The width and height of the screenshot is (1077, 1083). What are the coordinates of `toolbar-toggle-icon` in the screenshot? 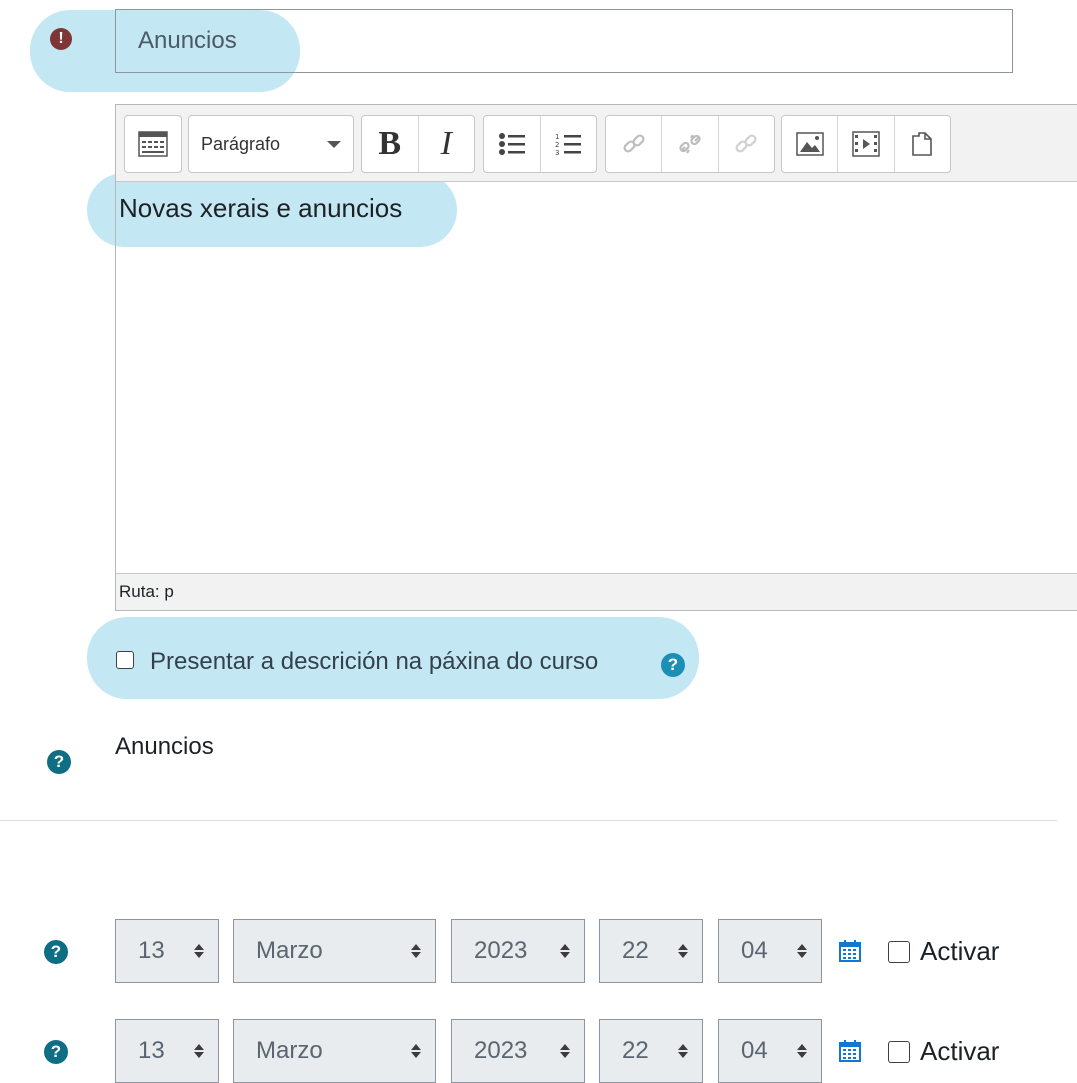 It's located at (153, 144).